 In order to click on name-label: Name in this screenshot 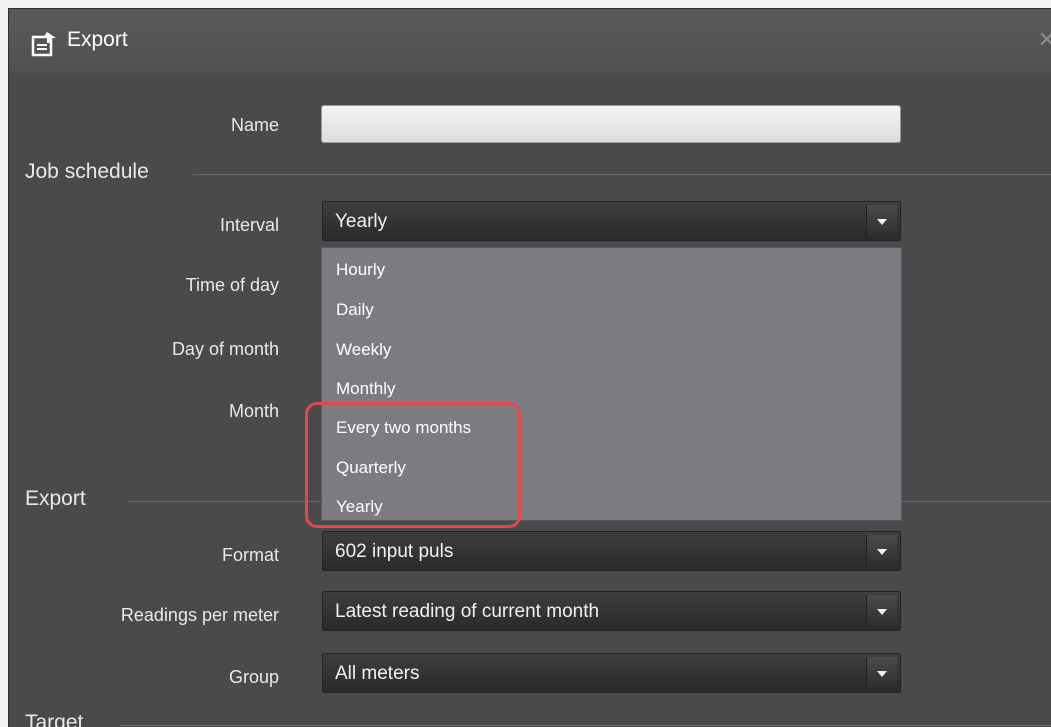, I will do `click(254, 125)`.